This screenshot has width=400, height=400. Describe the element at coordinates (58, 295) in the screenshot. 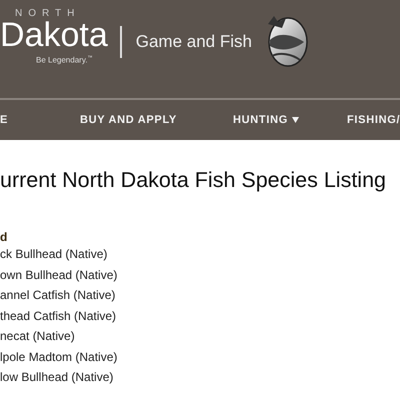

I see `species-item: annel Catfish (Native)` at that location.